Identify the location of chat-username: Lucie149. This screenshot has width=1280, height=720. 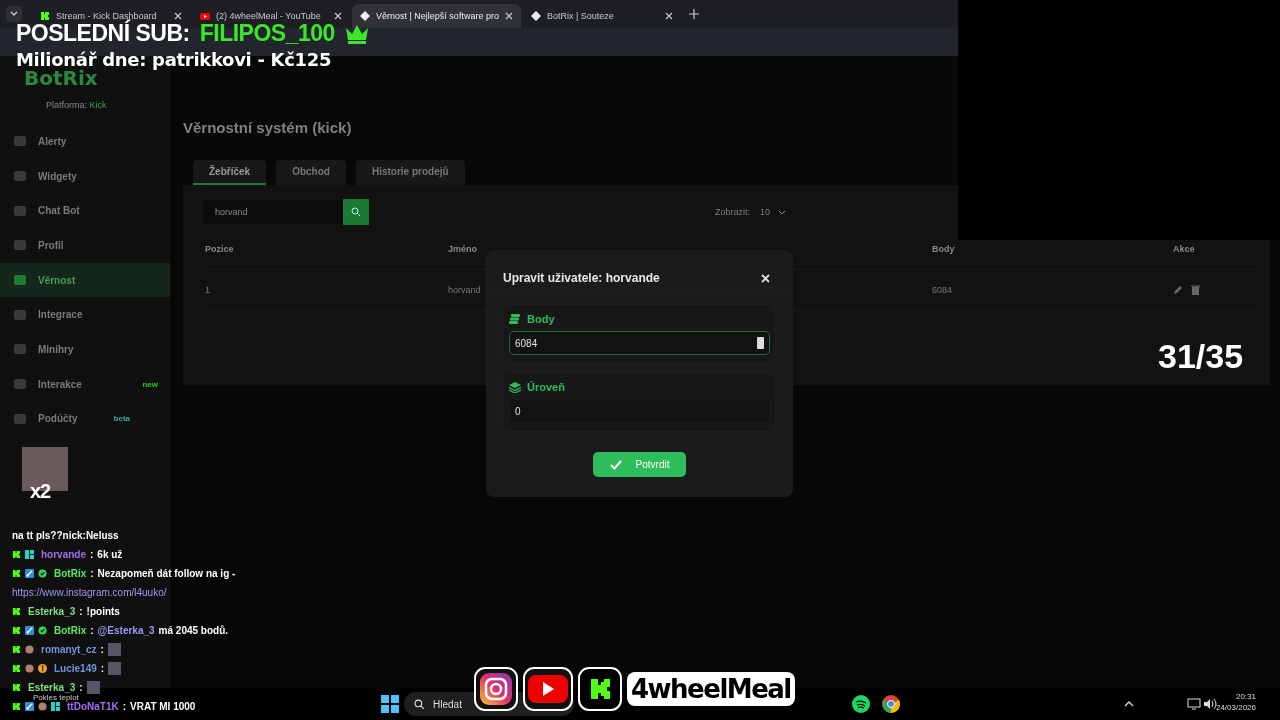
(75, 668).